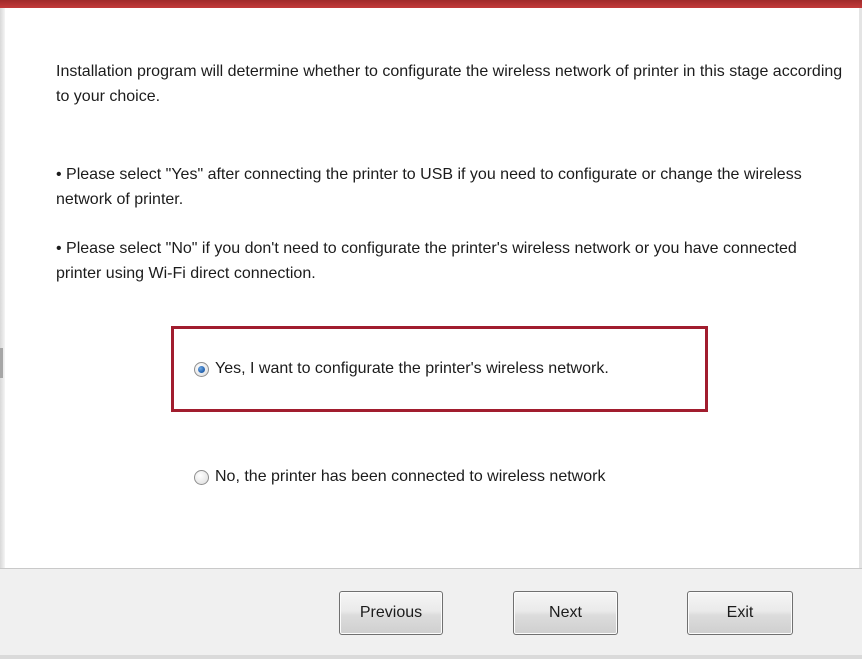  What do you see at coordinates (439, 369) in the screenshot?
I see `selected-option-highlight` at bounding box center [439, 369].